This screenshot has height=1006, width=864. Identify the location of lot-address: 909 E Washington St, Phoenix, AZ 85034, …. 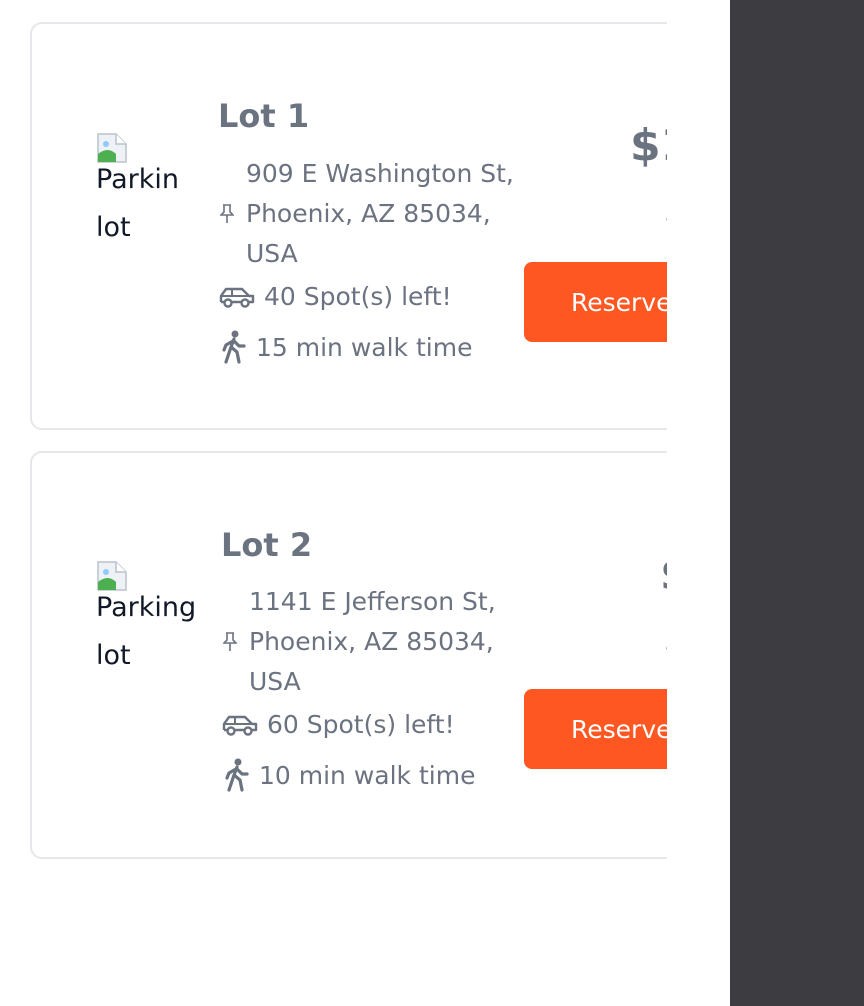
(380, 214).